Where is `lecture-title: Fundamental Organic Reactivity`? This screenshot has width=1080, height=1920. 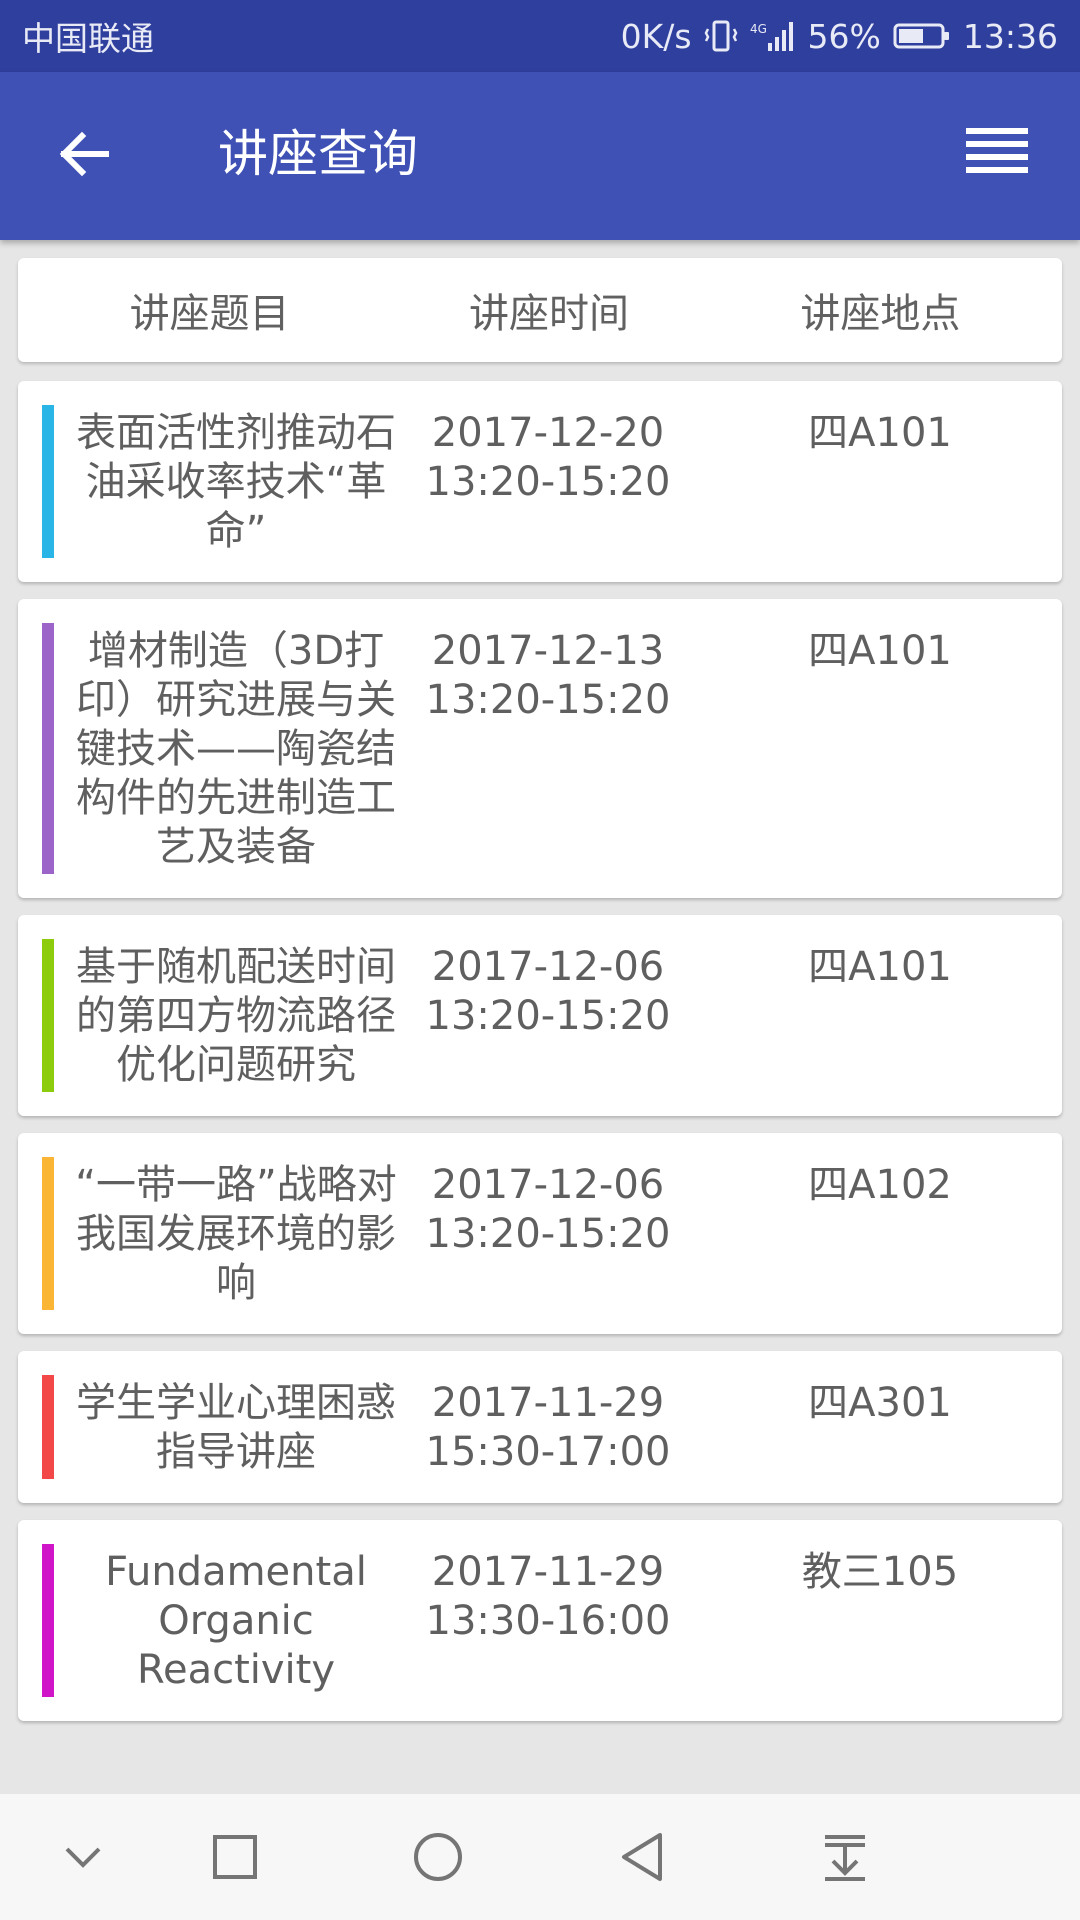
lecture-title: Fundamental Organic Reactivity is located at coordinates (236, 1621).